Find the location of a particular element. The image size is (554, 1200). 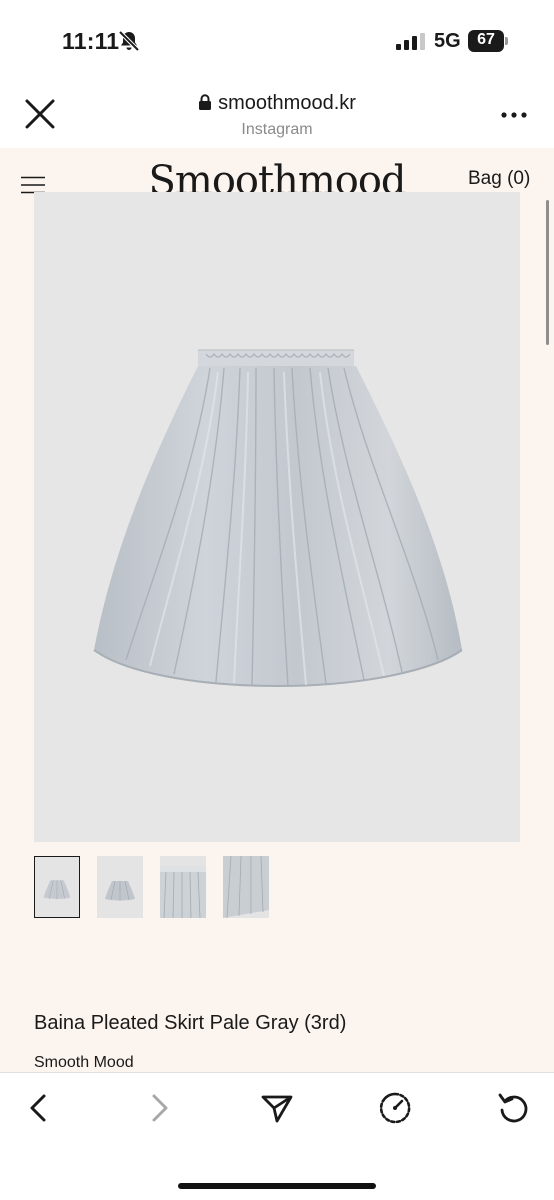

bag-link: Bag (0) is located at coordinates (499, 179).